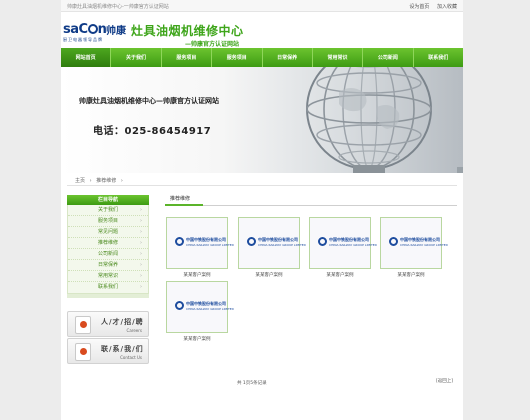 Image resolution: width=530 pixels, height=420 pixels. Describe the element at coordinates (460, 170) in the screenshot. I see `banner-scroll-handle` at that location.